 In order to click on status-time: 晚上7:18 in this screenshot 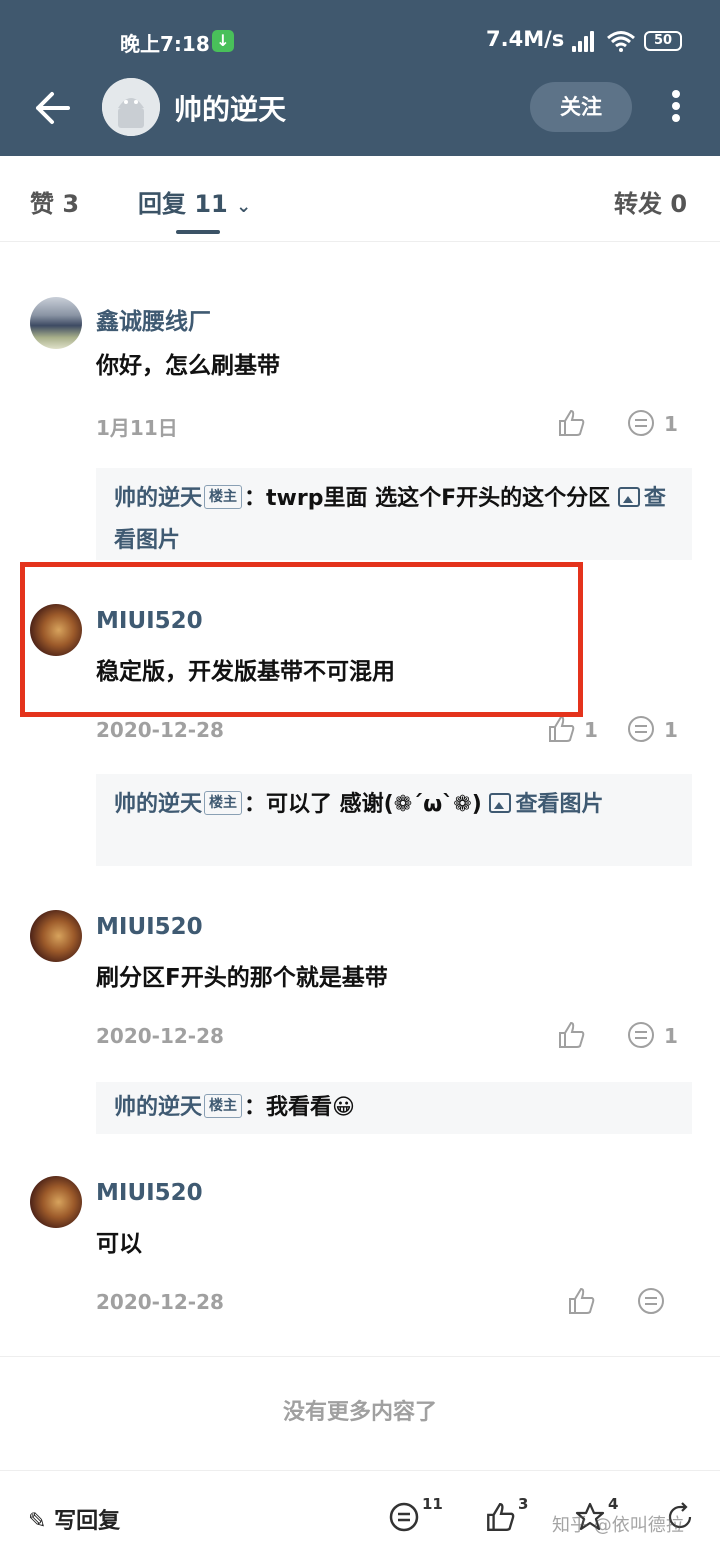, I will do `click(165, 44)`.